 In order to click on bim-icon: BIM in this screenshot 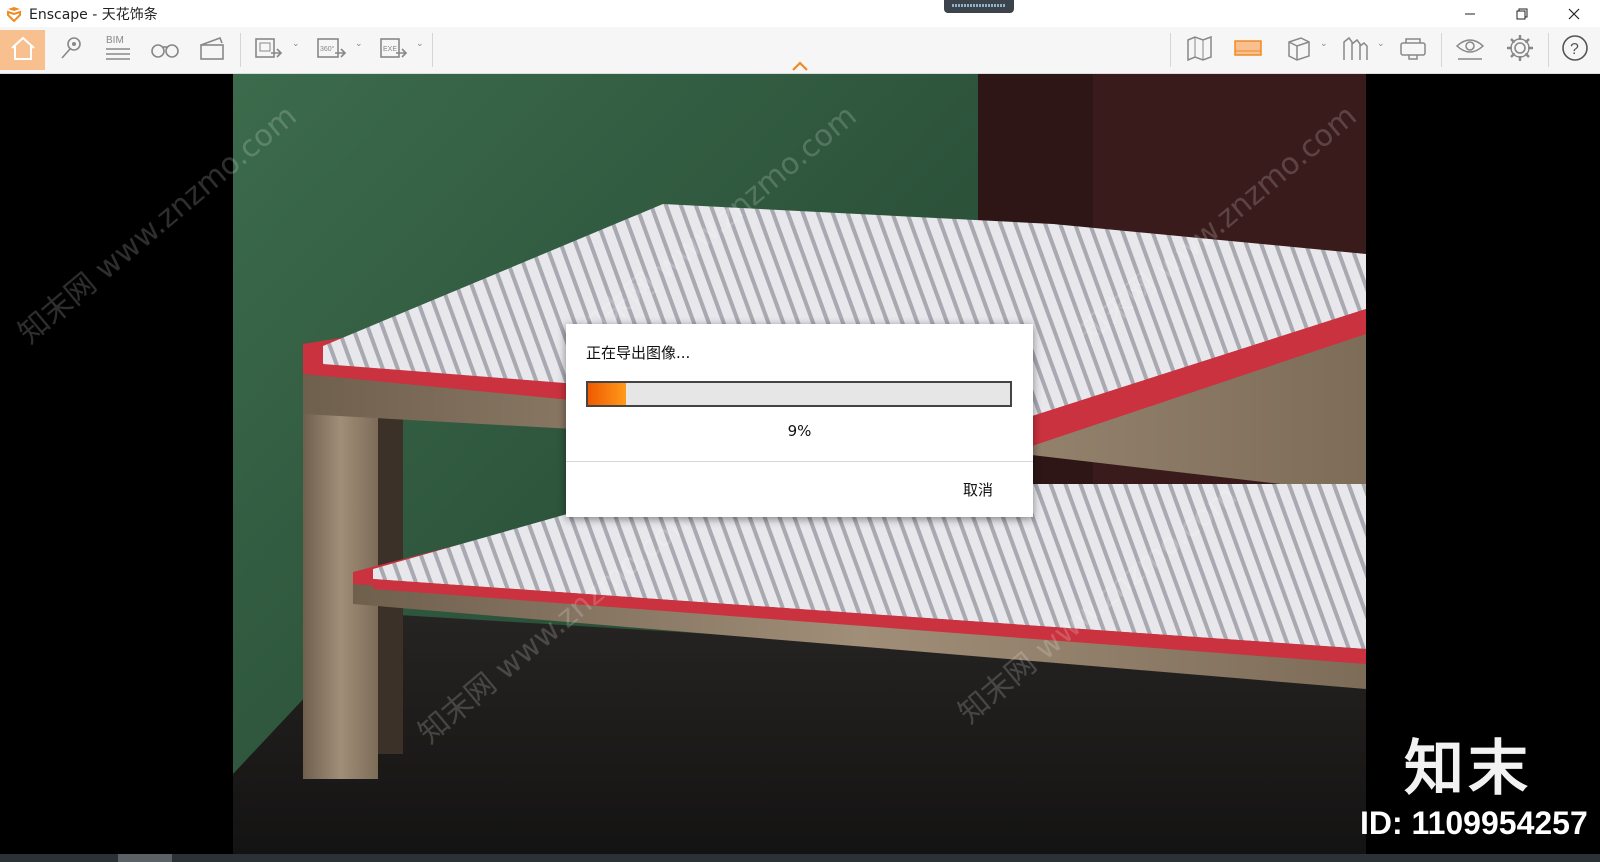, I will do `click(118, 50)`.